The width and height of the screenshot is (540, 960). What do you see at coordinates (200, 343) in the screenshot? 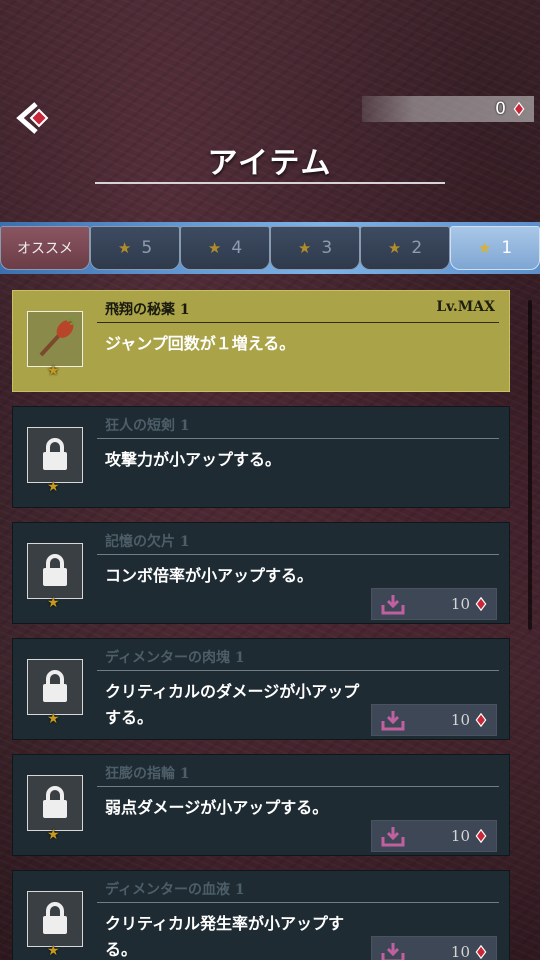
I see `item-description: ジャンプ回数が１増える。` at bounding box center [200, 343].